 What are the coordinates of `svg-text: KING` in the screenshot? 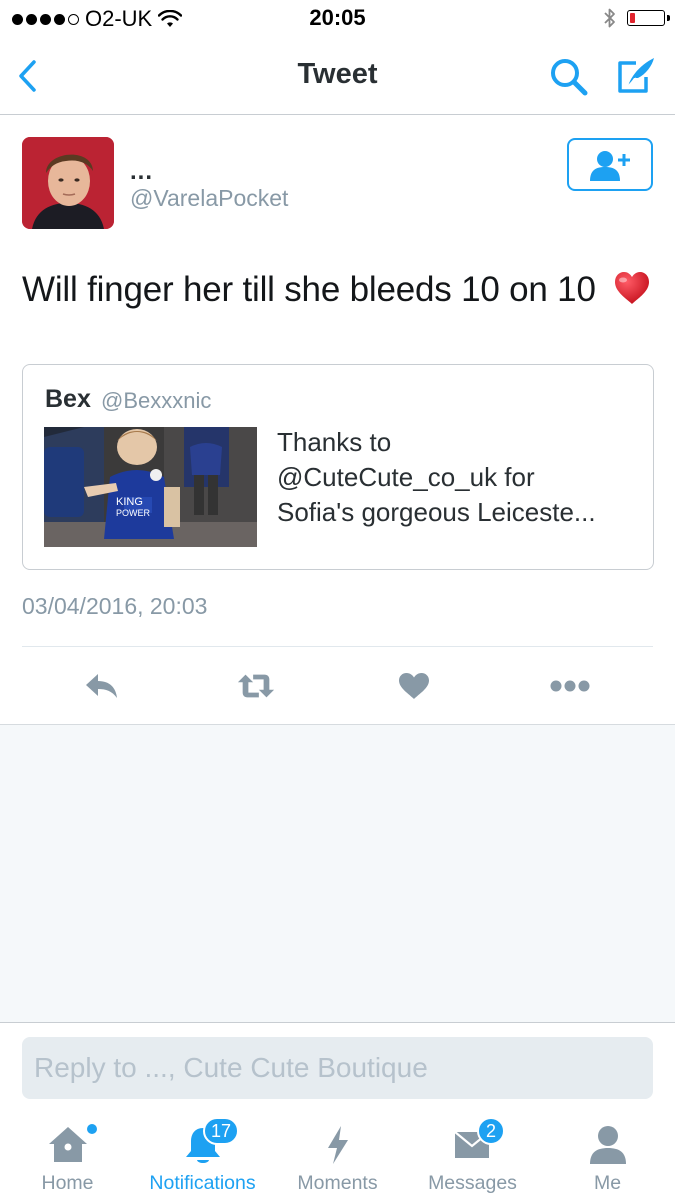 It's located at (129, 502).